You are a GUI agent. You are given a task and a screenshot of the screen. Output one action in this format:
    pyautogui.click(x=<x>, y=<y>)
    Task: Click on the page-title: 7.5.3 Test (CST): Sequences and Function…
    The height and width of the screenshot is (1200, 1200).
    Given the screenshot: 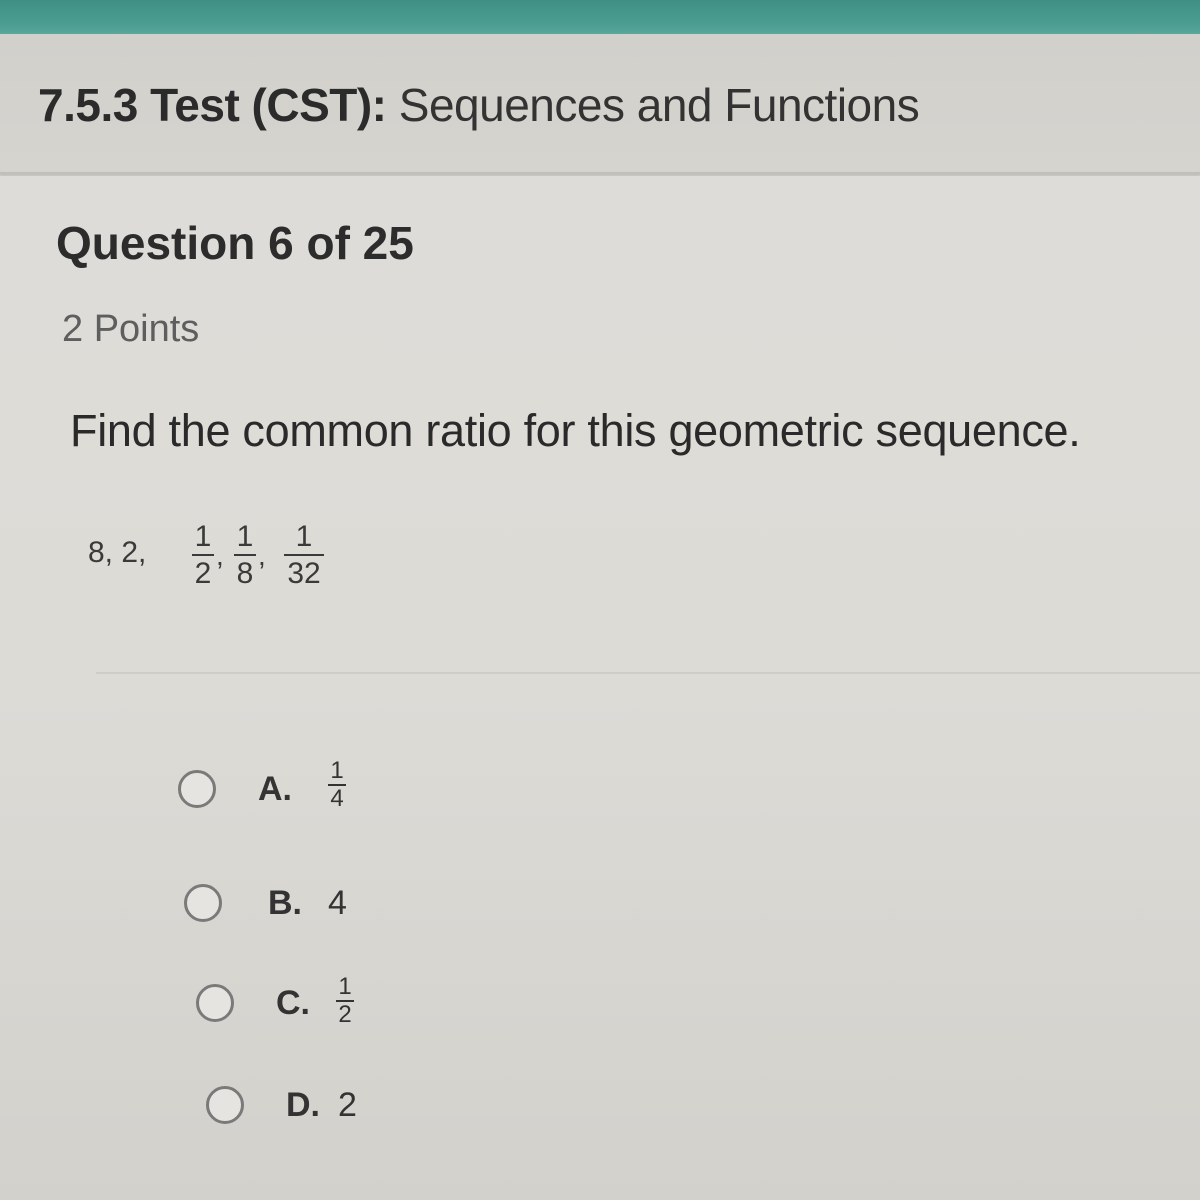 What is the action you would take?
    pyautogui.click(x=479, y=105)
    